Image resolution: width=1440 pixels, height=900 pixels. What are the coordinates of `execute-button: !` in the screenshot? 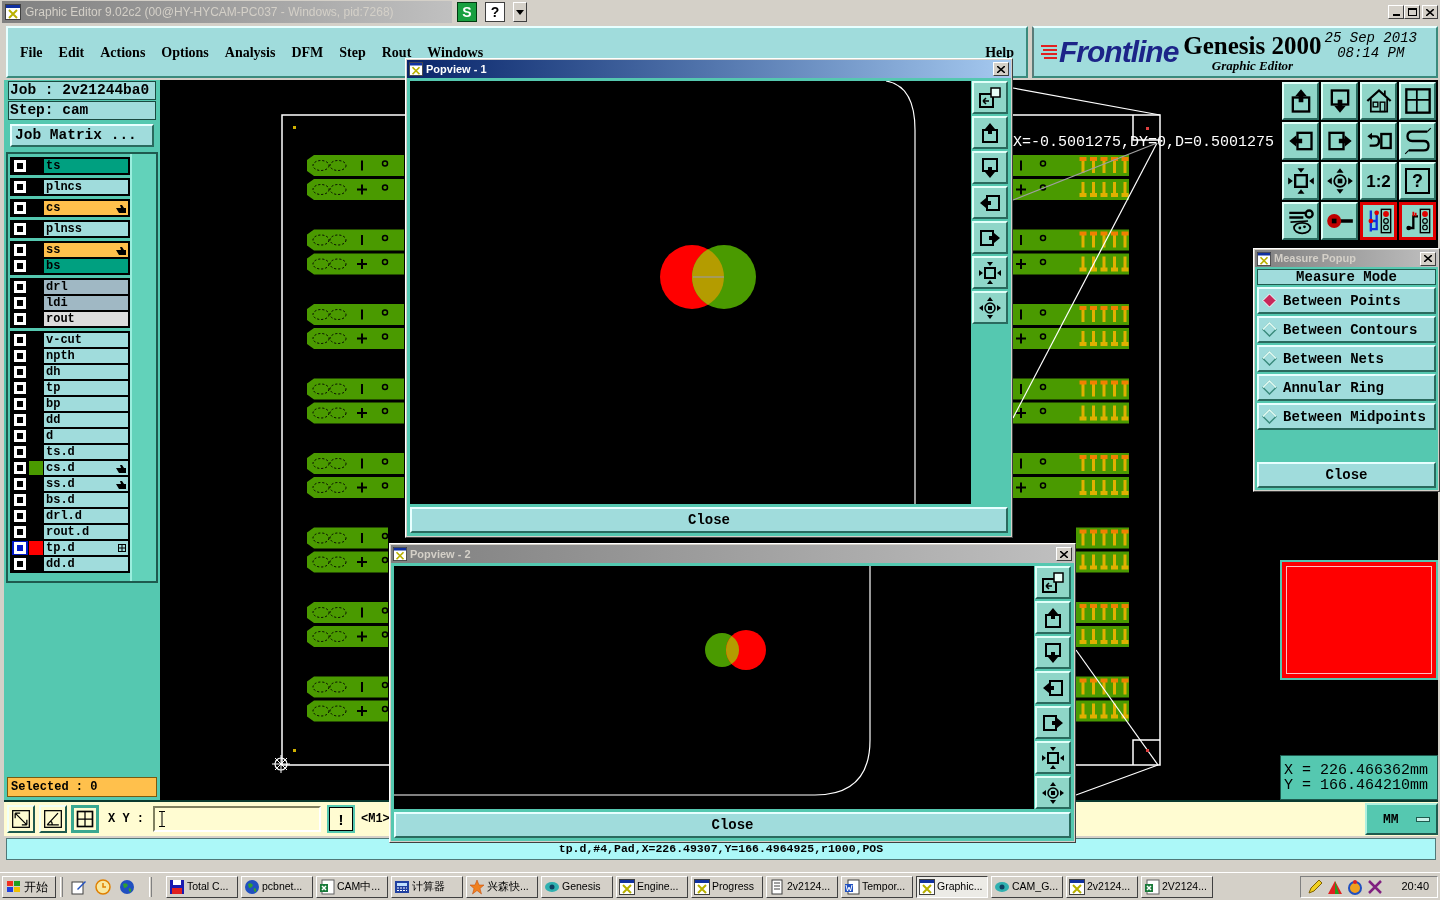 It's located at (341, 819).